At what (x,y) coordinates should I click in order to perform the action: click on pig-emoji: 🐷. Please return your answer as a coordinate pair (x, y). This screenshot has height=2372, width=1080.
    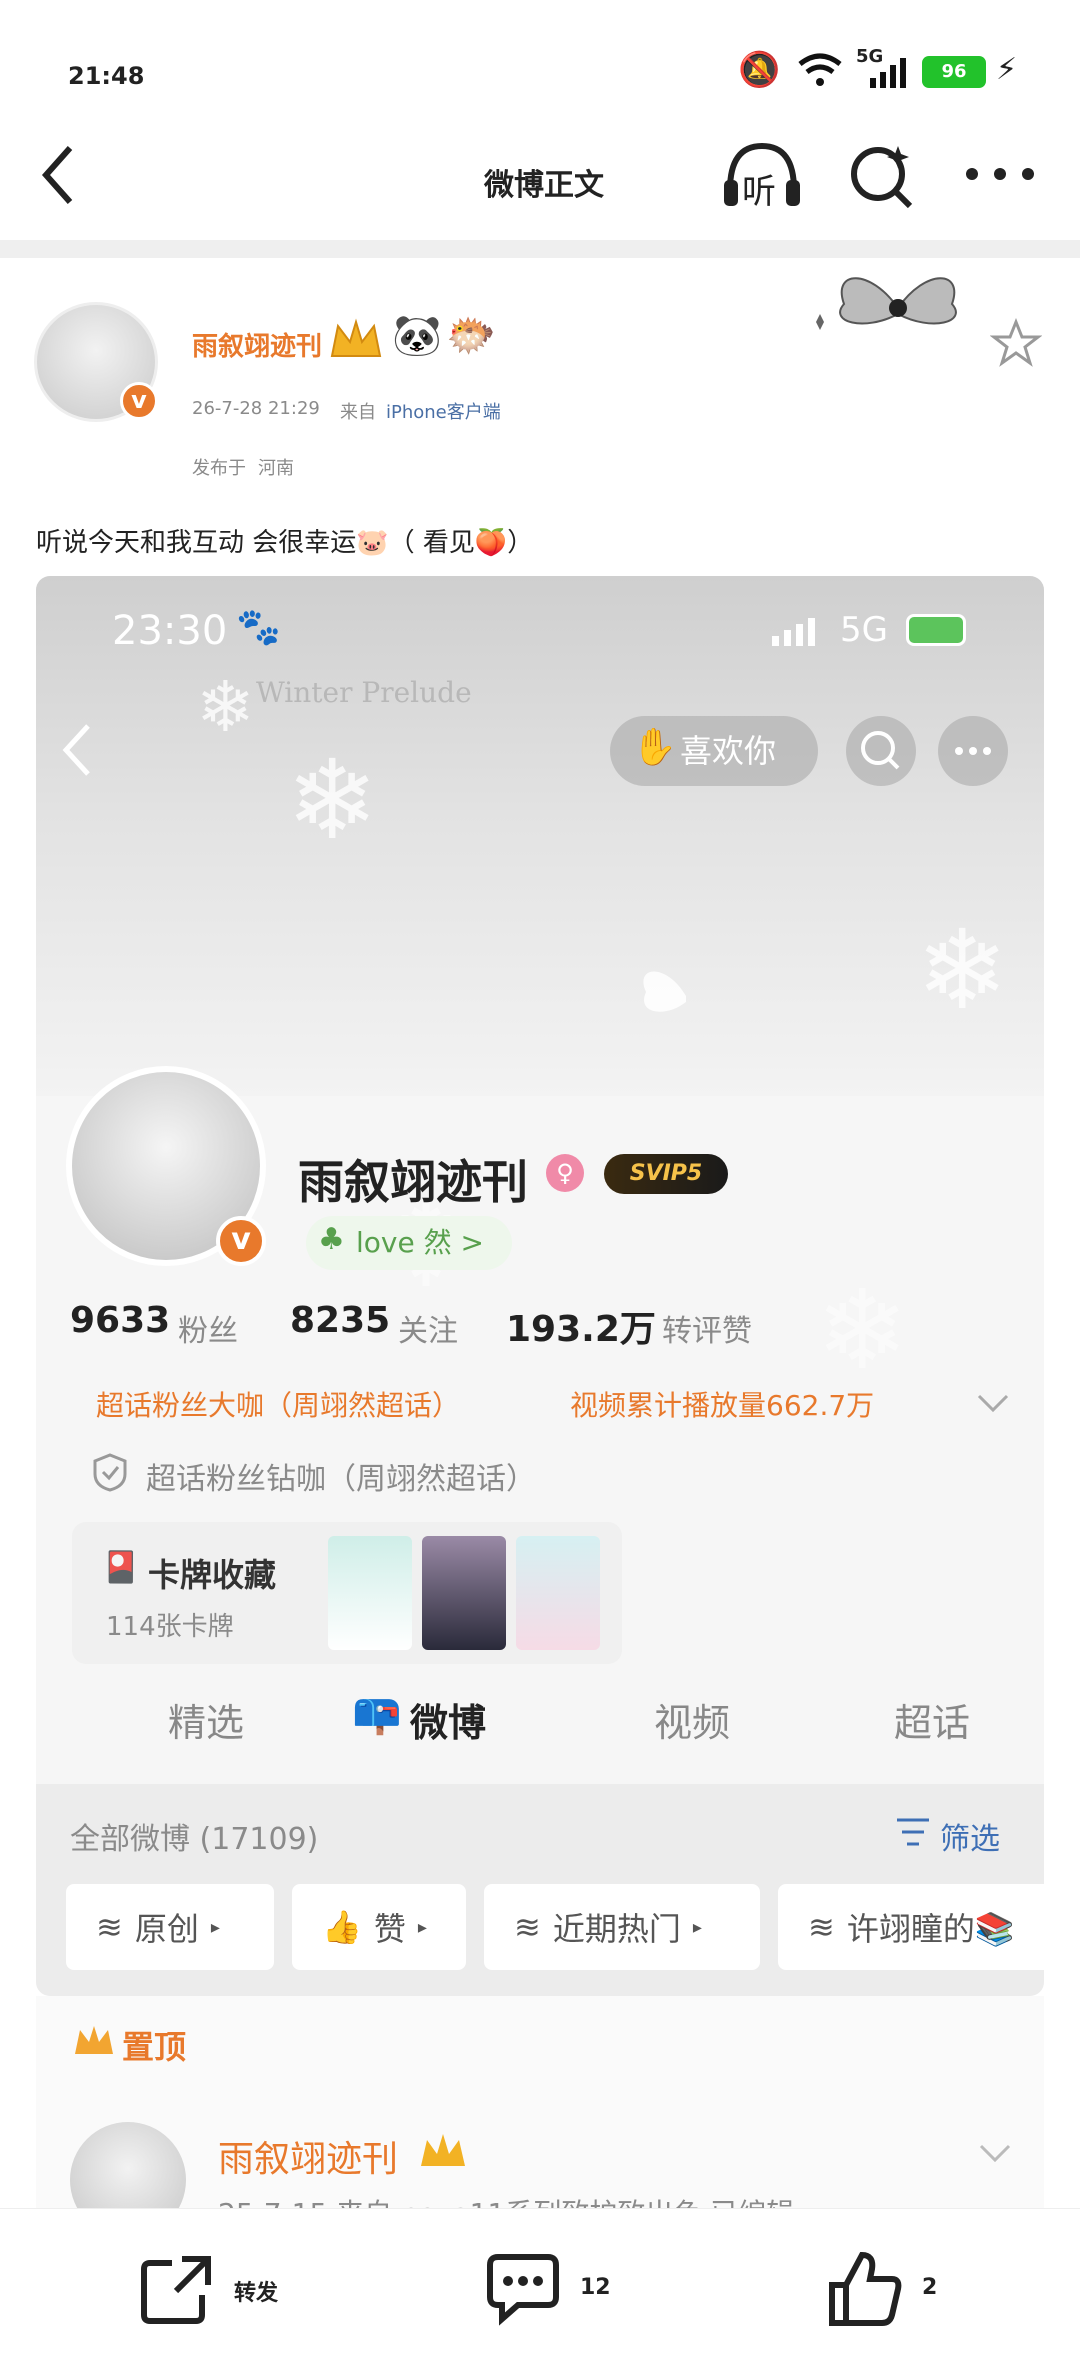
    Looking at the image, I should click on (372, 543).